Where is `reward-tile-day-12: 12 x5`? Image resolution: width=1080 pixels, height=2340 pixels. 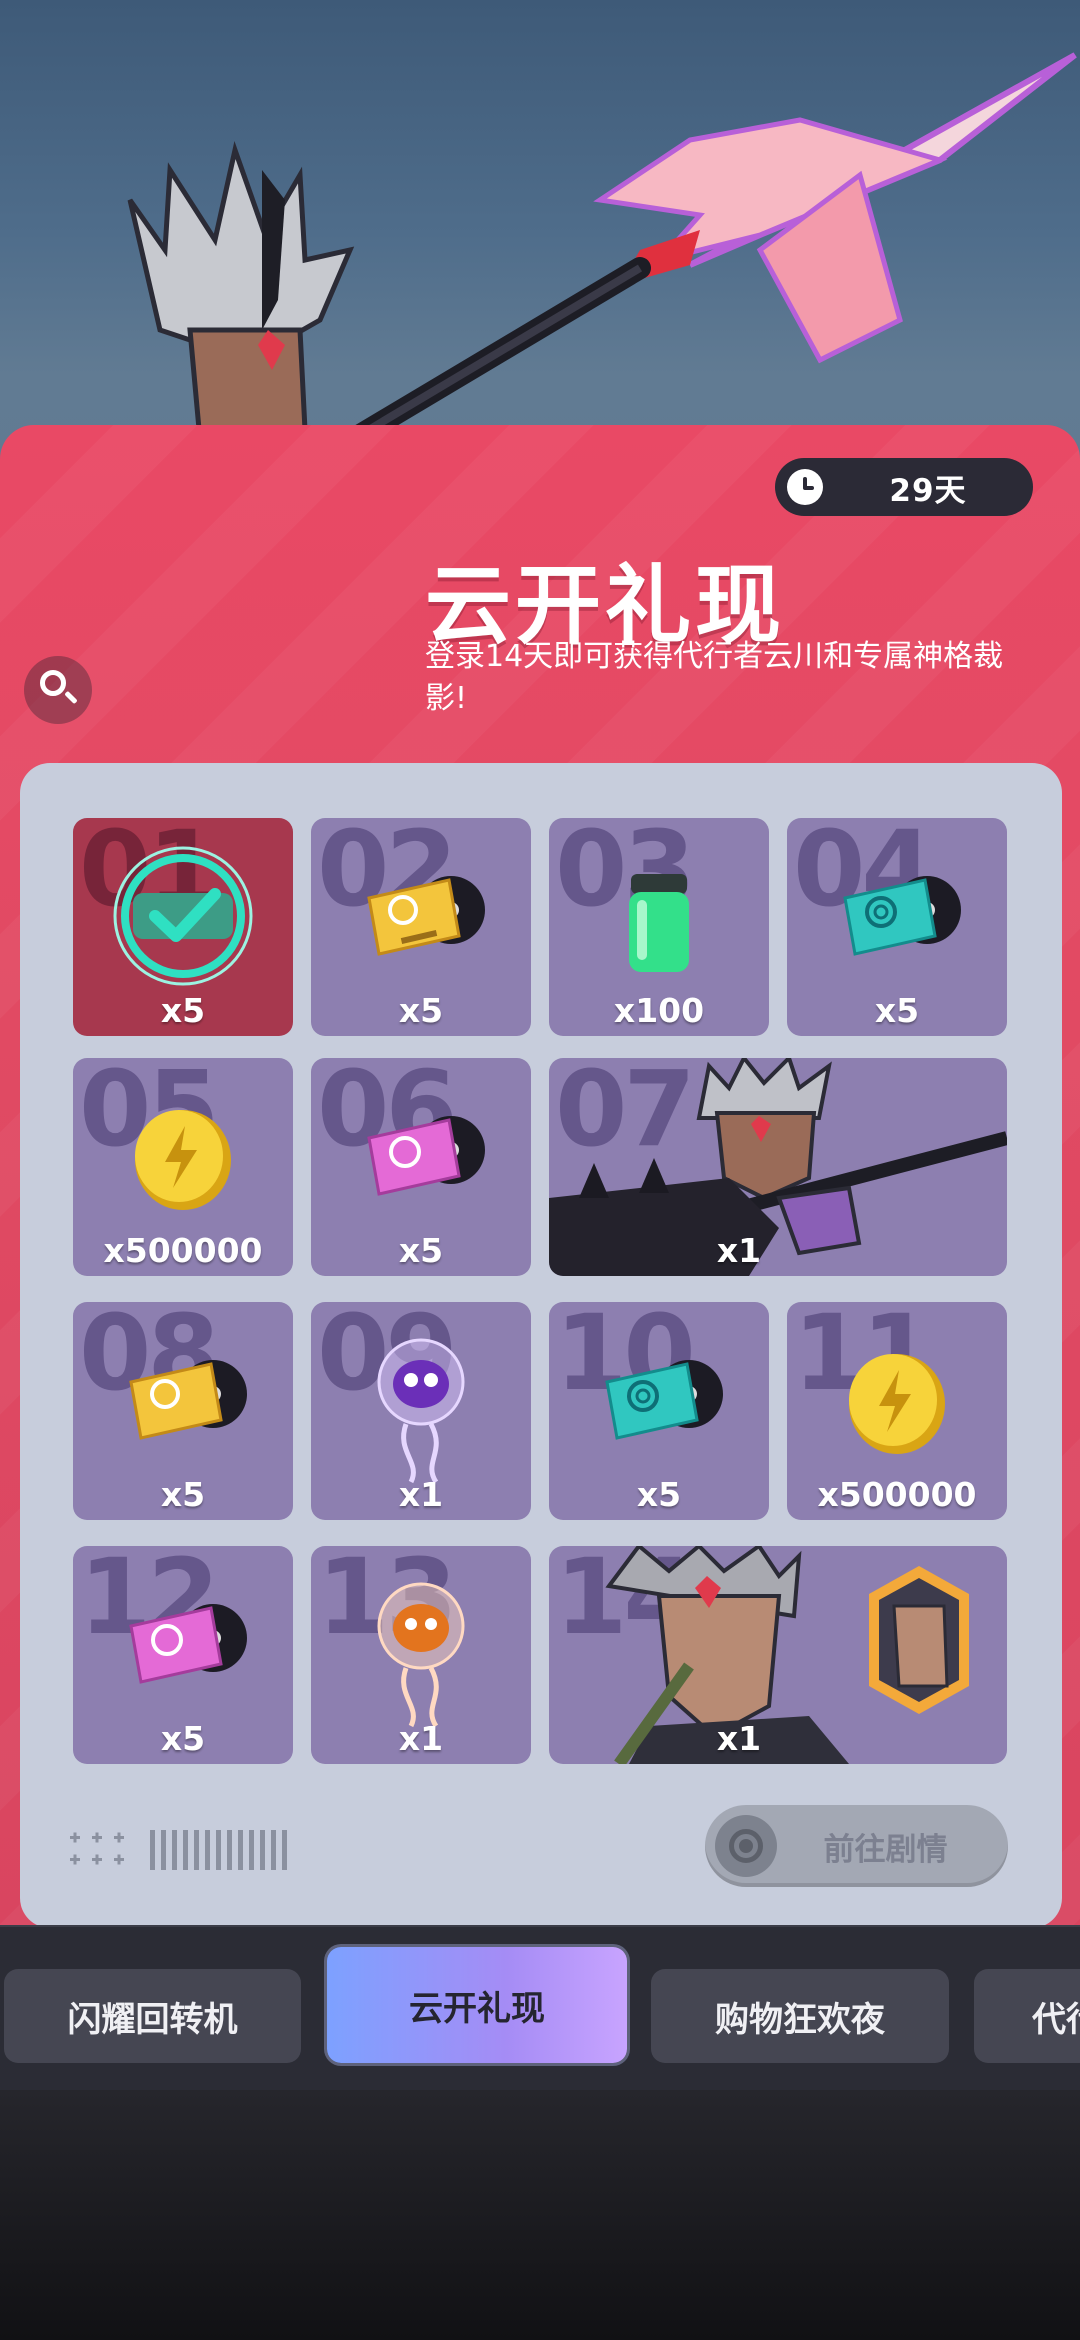
reward-tile-day-12: 12 x5 is located at coordinates (183, 1655).